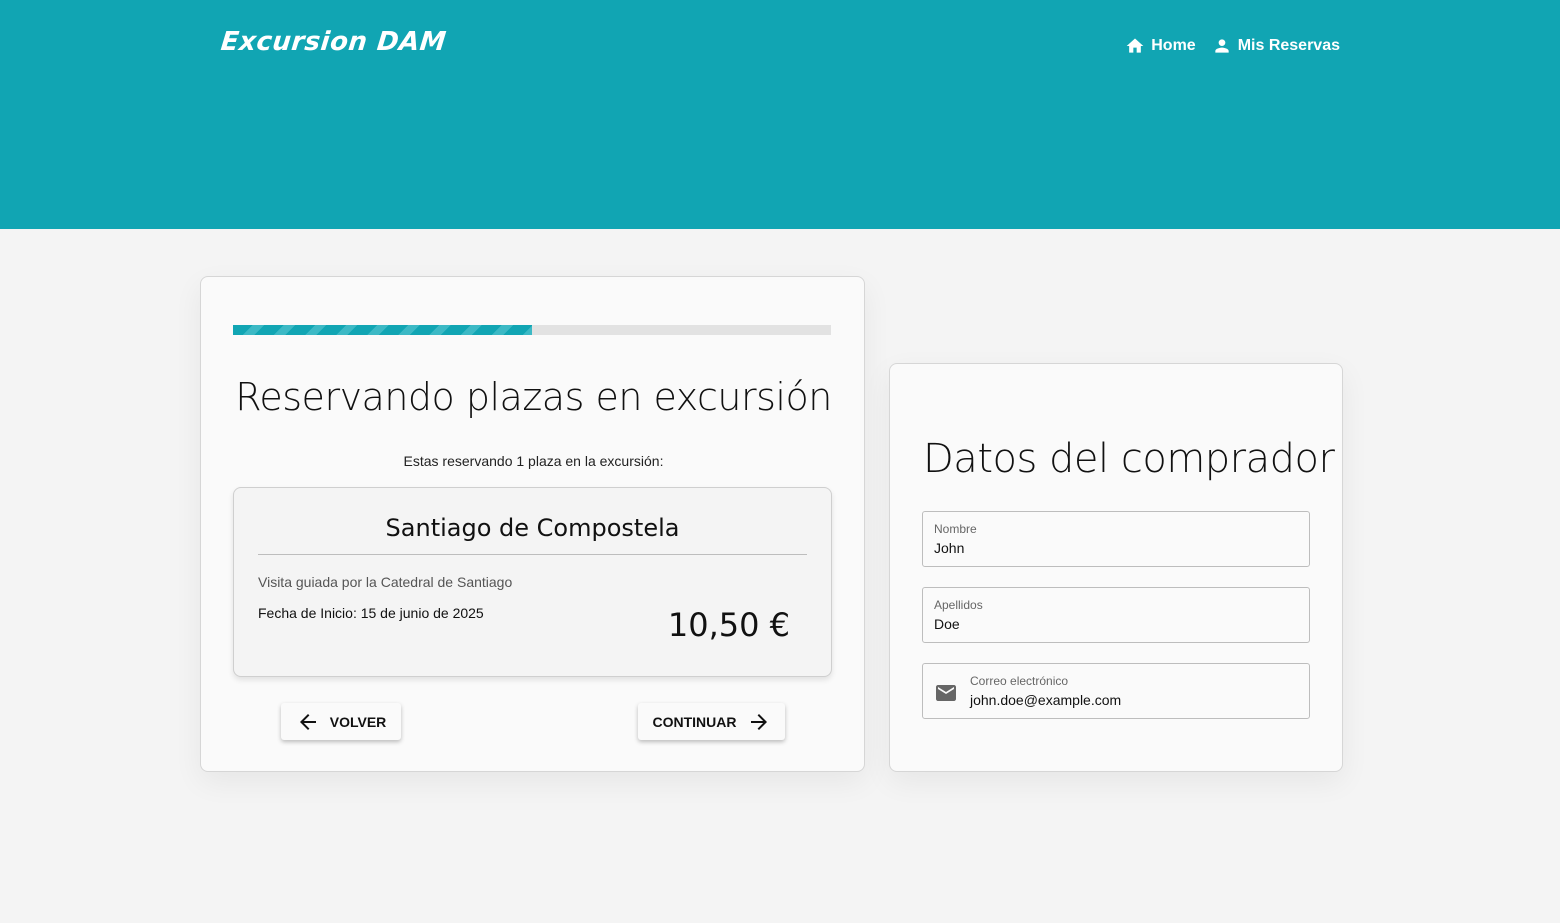  I want to click on main-nav: Home Mis Reservas, so click(1232, 46).